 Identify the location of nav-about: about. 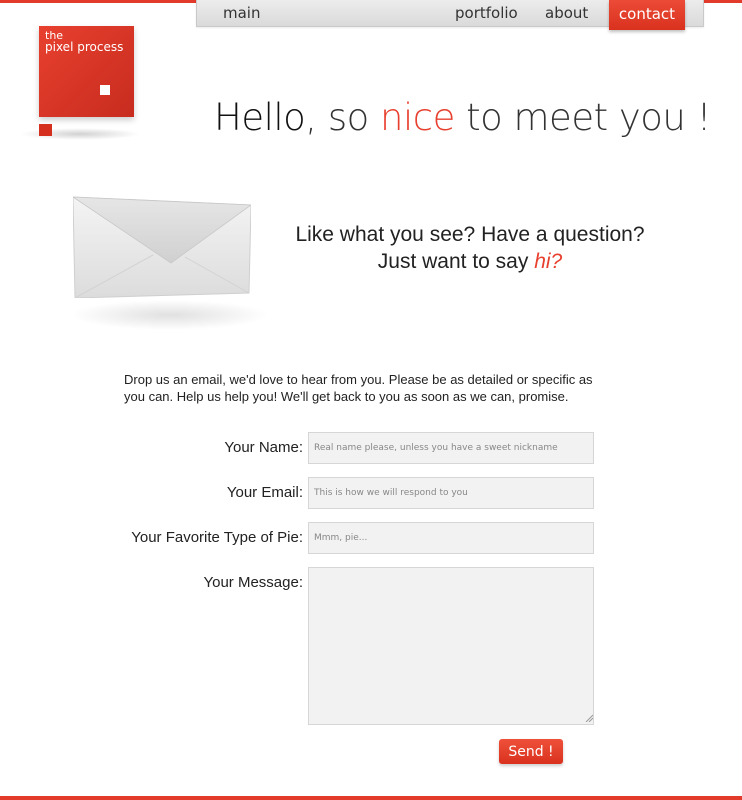
(566, 13).